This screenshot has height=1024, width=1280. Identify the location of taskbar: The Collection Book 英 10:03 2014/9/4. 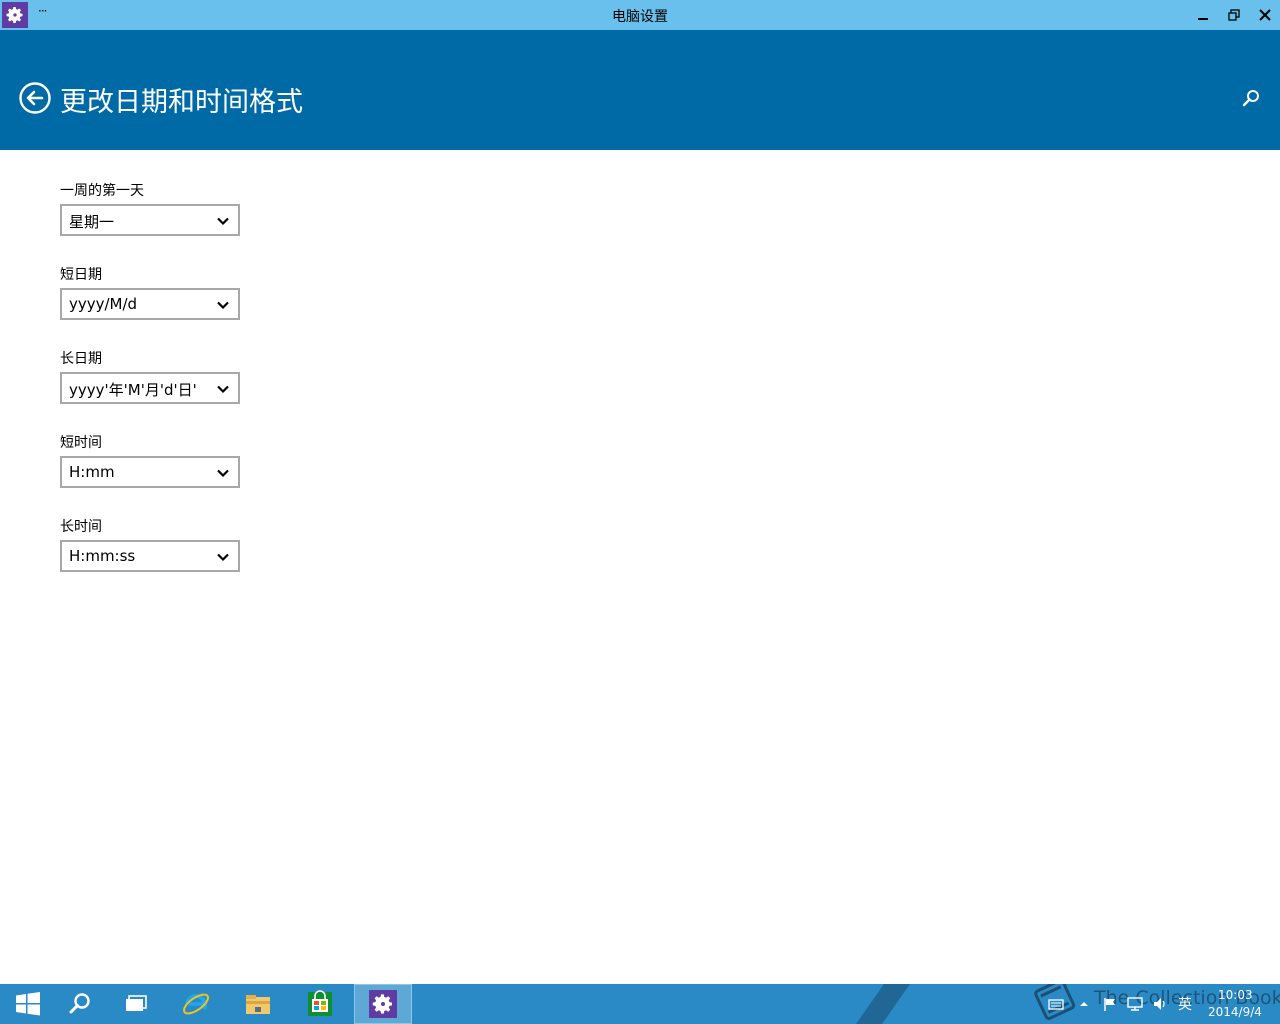
(640, 1004).